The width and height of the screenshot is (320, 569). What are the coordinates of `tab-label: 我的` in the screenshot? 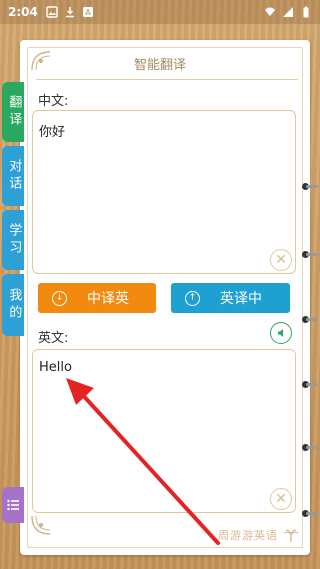 It's located at (14, 305).